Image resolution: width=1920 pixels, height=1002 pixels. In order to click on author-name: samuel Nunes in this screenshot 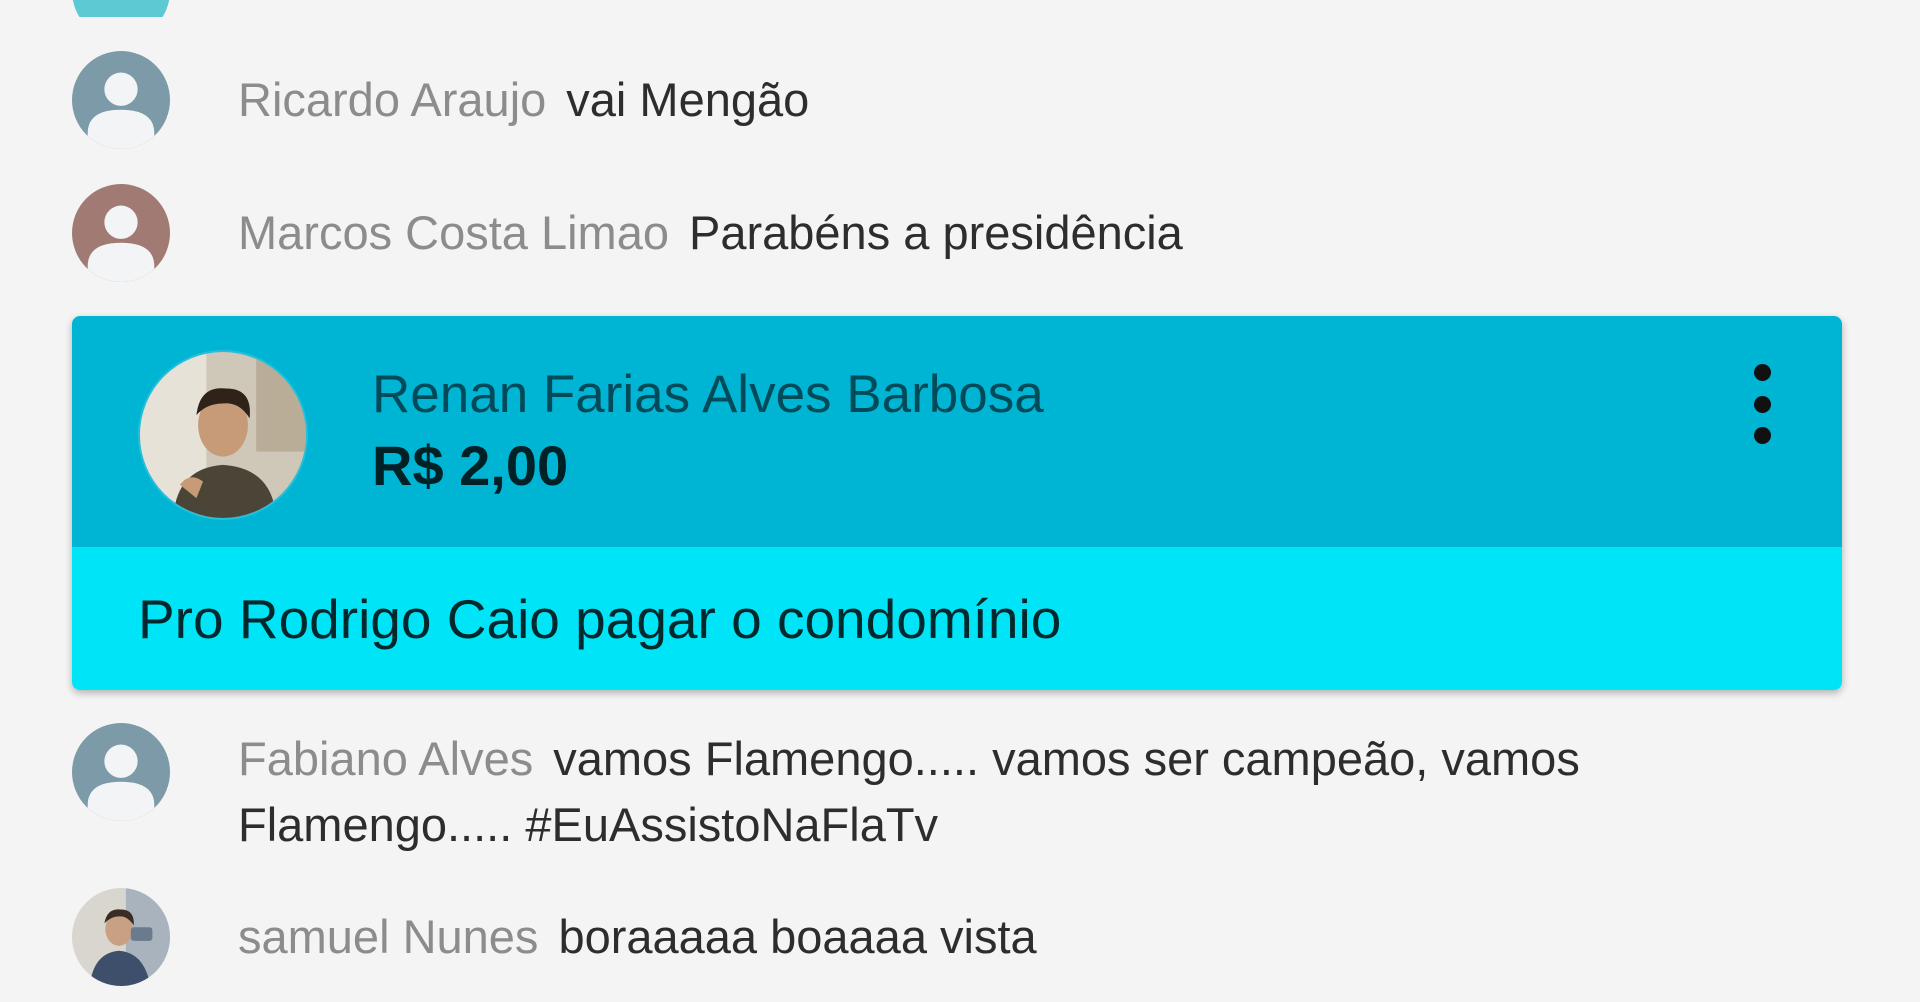, I will do `click(388, 936)`.